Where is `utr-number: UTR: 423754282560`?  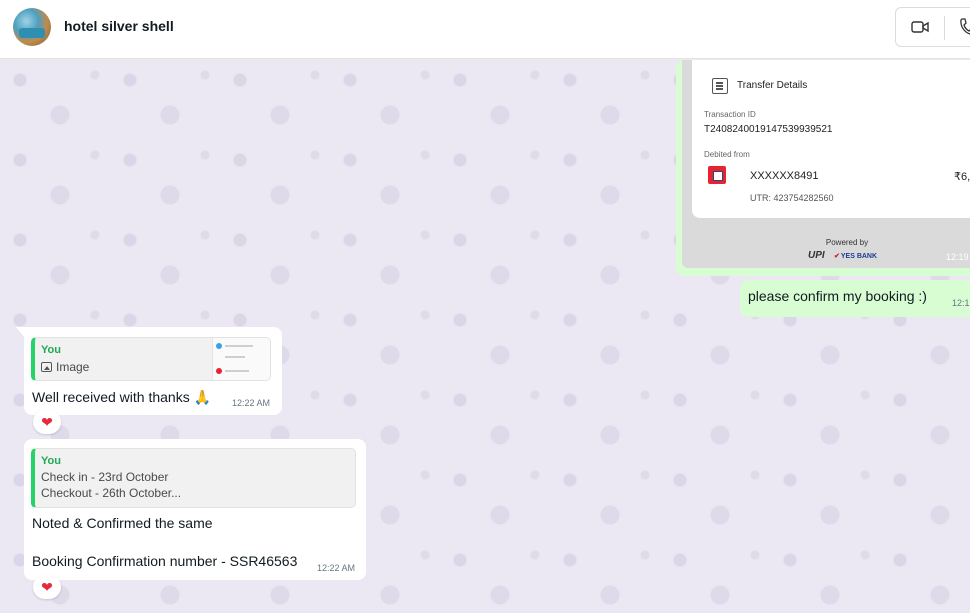
utr-number: UTR: 423754282560 is located at coordinates (792, 198).